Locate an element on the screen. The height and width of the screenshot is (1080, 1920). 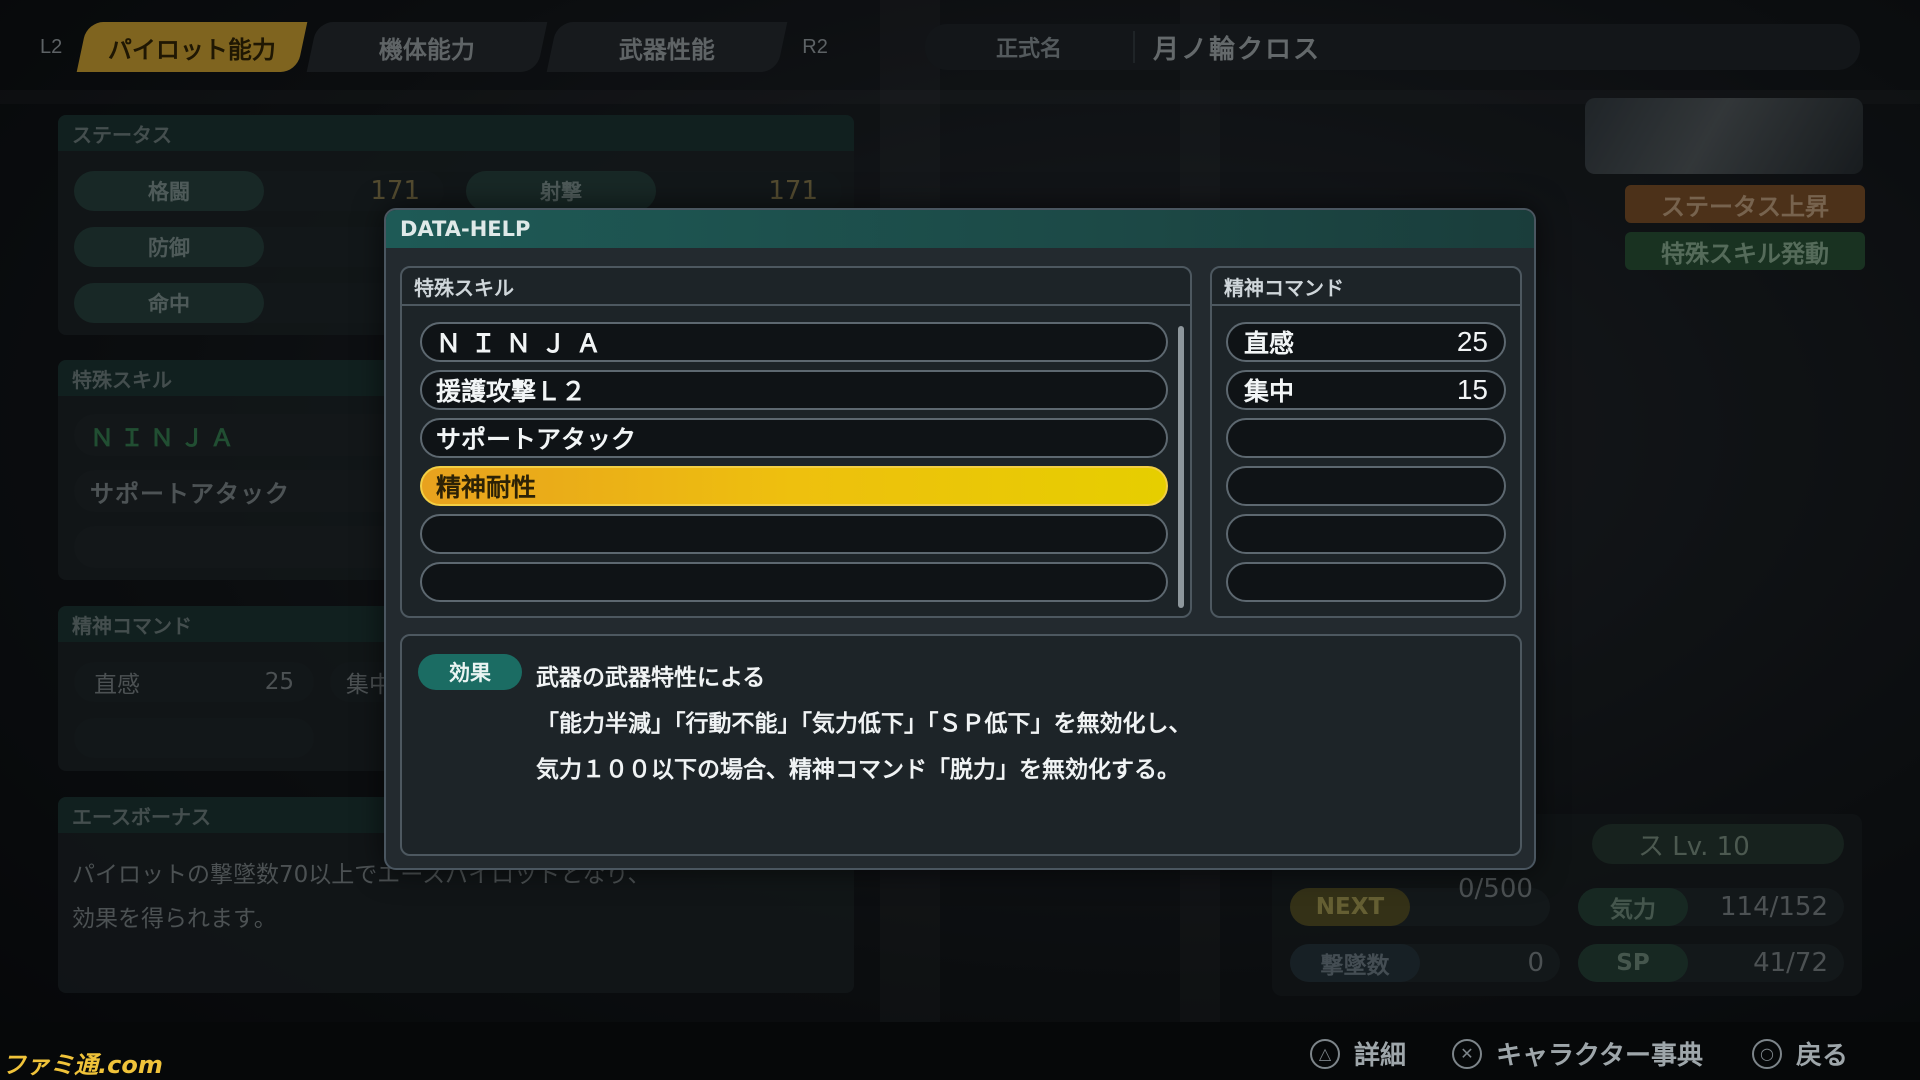
skill-name: サポートアタック is located at coordinates (536, 439).